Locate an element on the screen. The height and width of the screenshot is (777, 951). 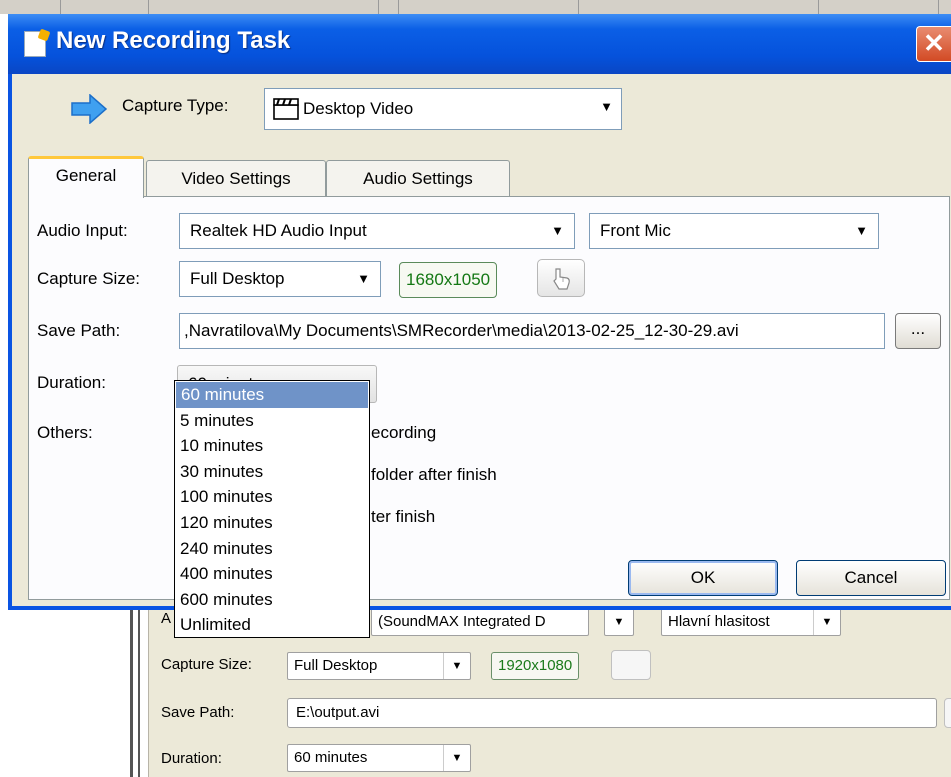
capture-type-label: Capture Type: is located at coordinates (175, 105).